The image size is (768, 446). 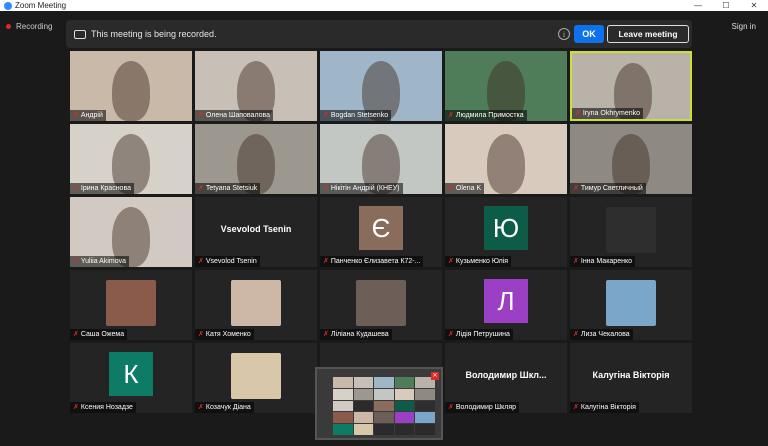 I want to click on participant-tile: ✗ Лиза Чекалова, so click(x=631, y=305).